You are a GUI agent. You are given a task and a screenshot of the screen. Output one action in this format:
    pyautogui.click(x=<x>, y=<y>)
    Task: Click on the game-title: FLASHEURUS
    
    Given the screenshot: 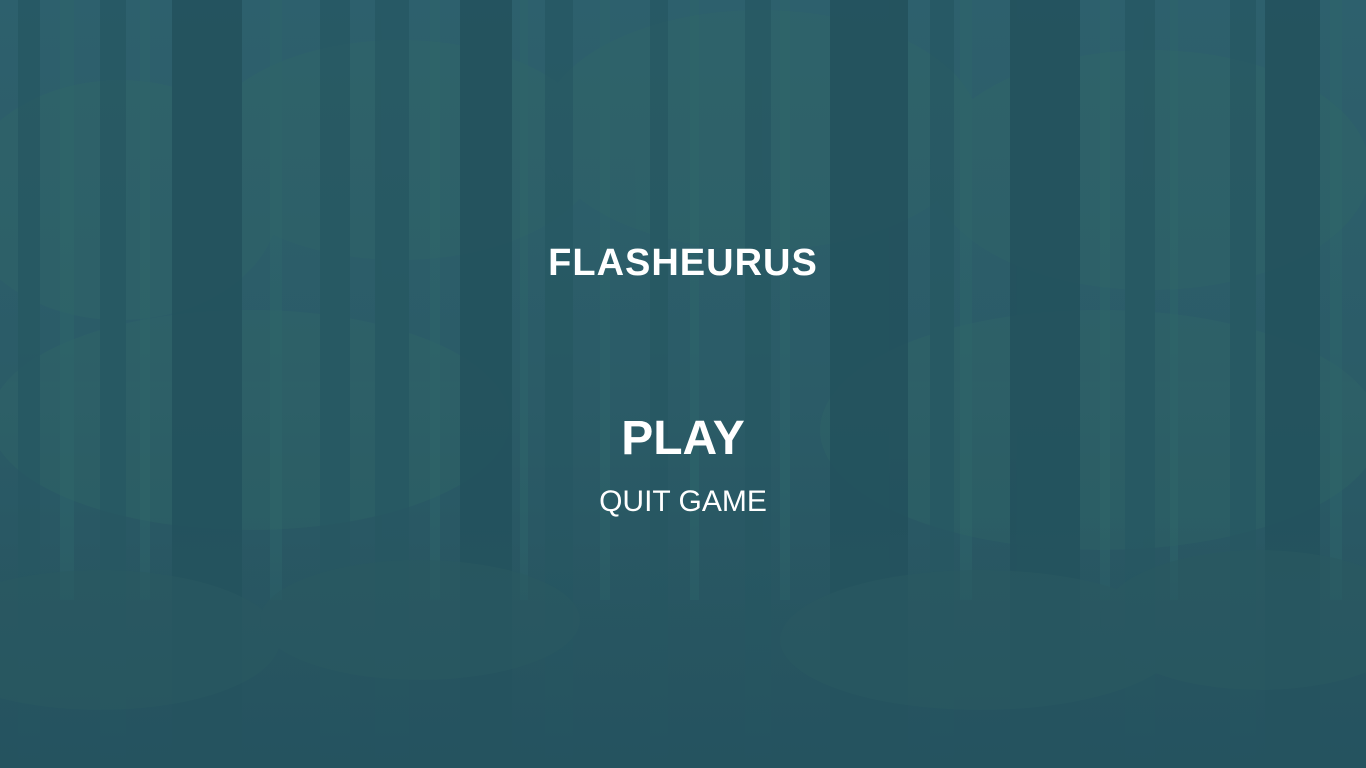 What is the action you would take?
    pyautogui.click(x=683, y=263)
    